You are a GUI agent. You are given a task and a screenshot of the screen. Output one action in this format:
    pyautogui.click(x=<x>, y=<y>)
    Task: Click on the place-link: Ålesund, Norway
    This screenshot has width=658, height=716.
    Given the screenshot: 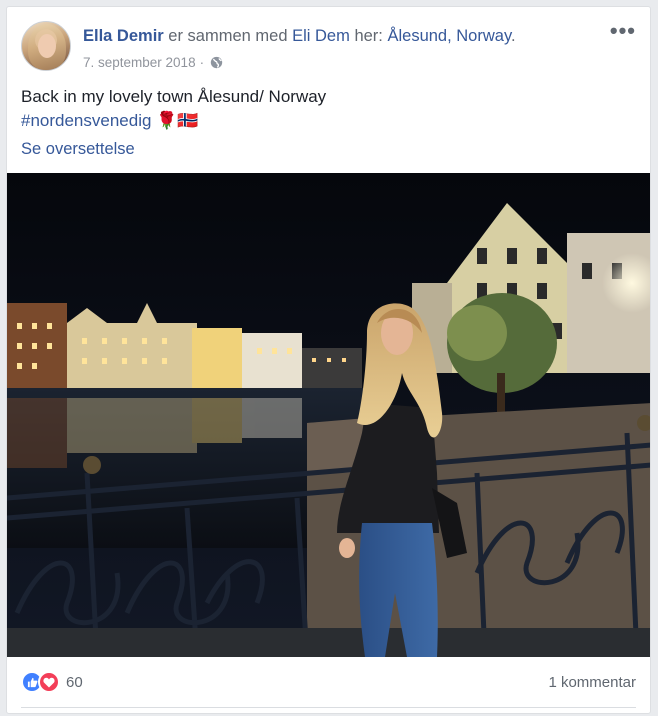 What is the action you would take?
    pyautogui.click(x=449, y=36)
    